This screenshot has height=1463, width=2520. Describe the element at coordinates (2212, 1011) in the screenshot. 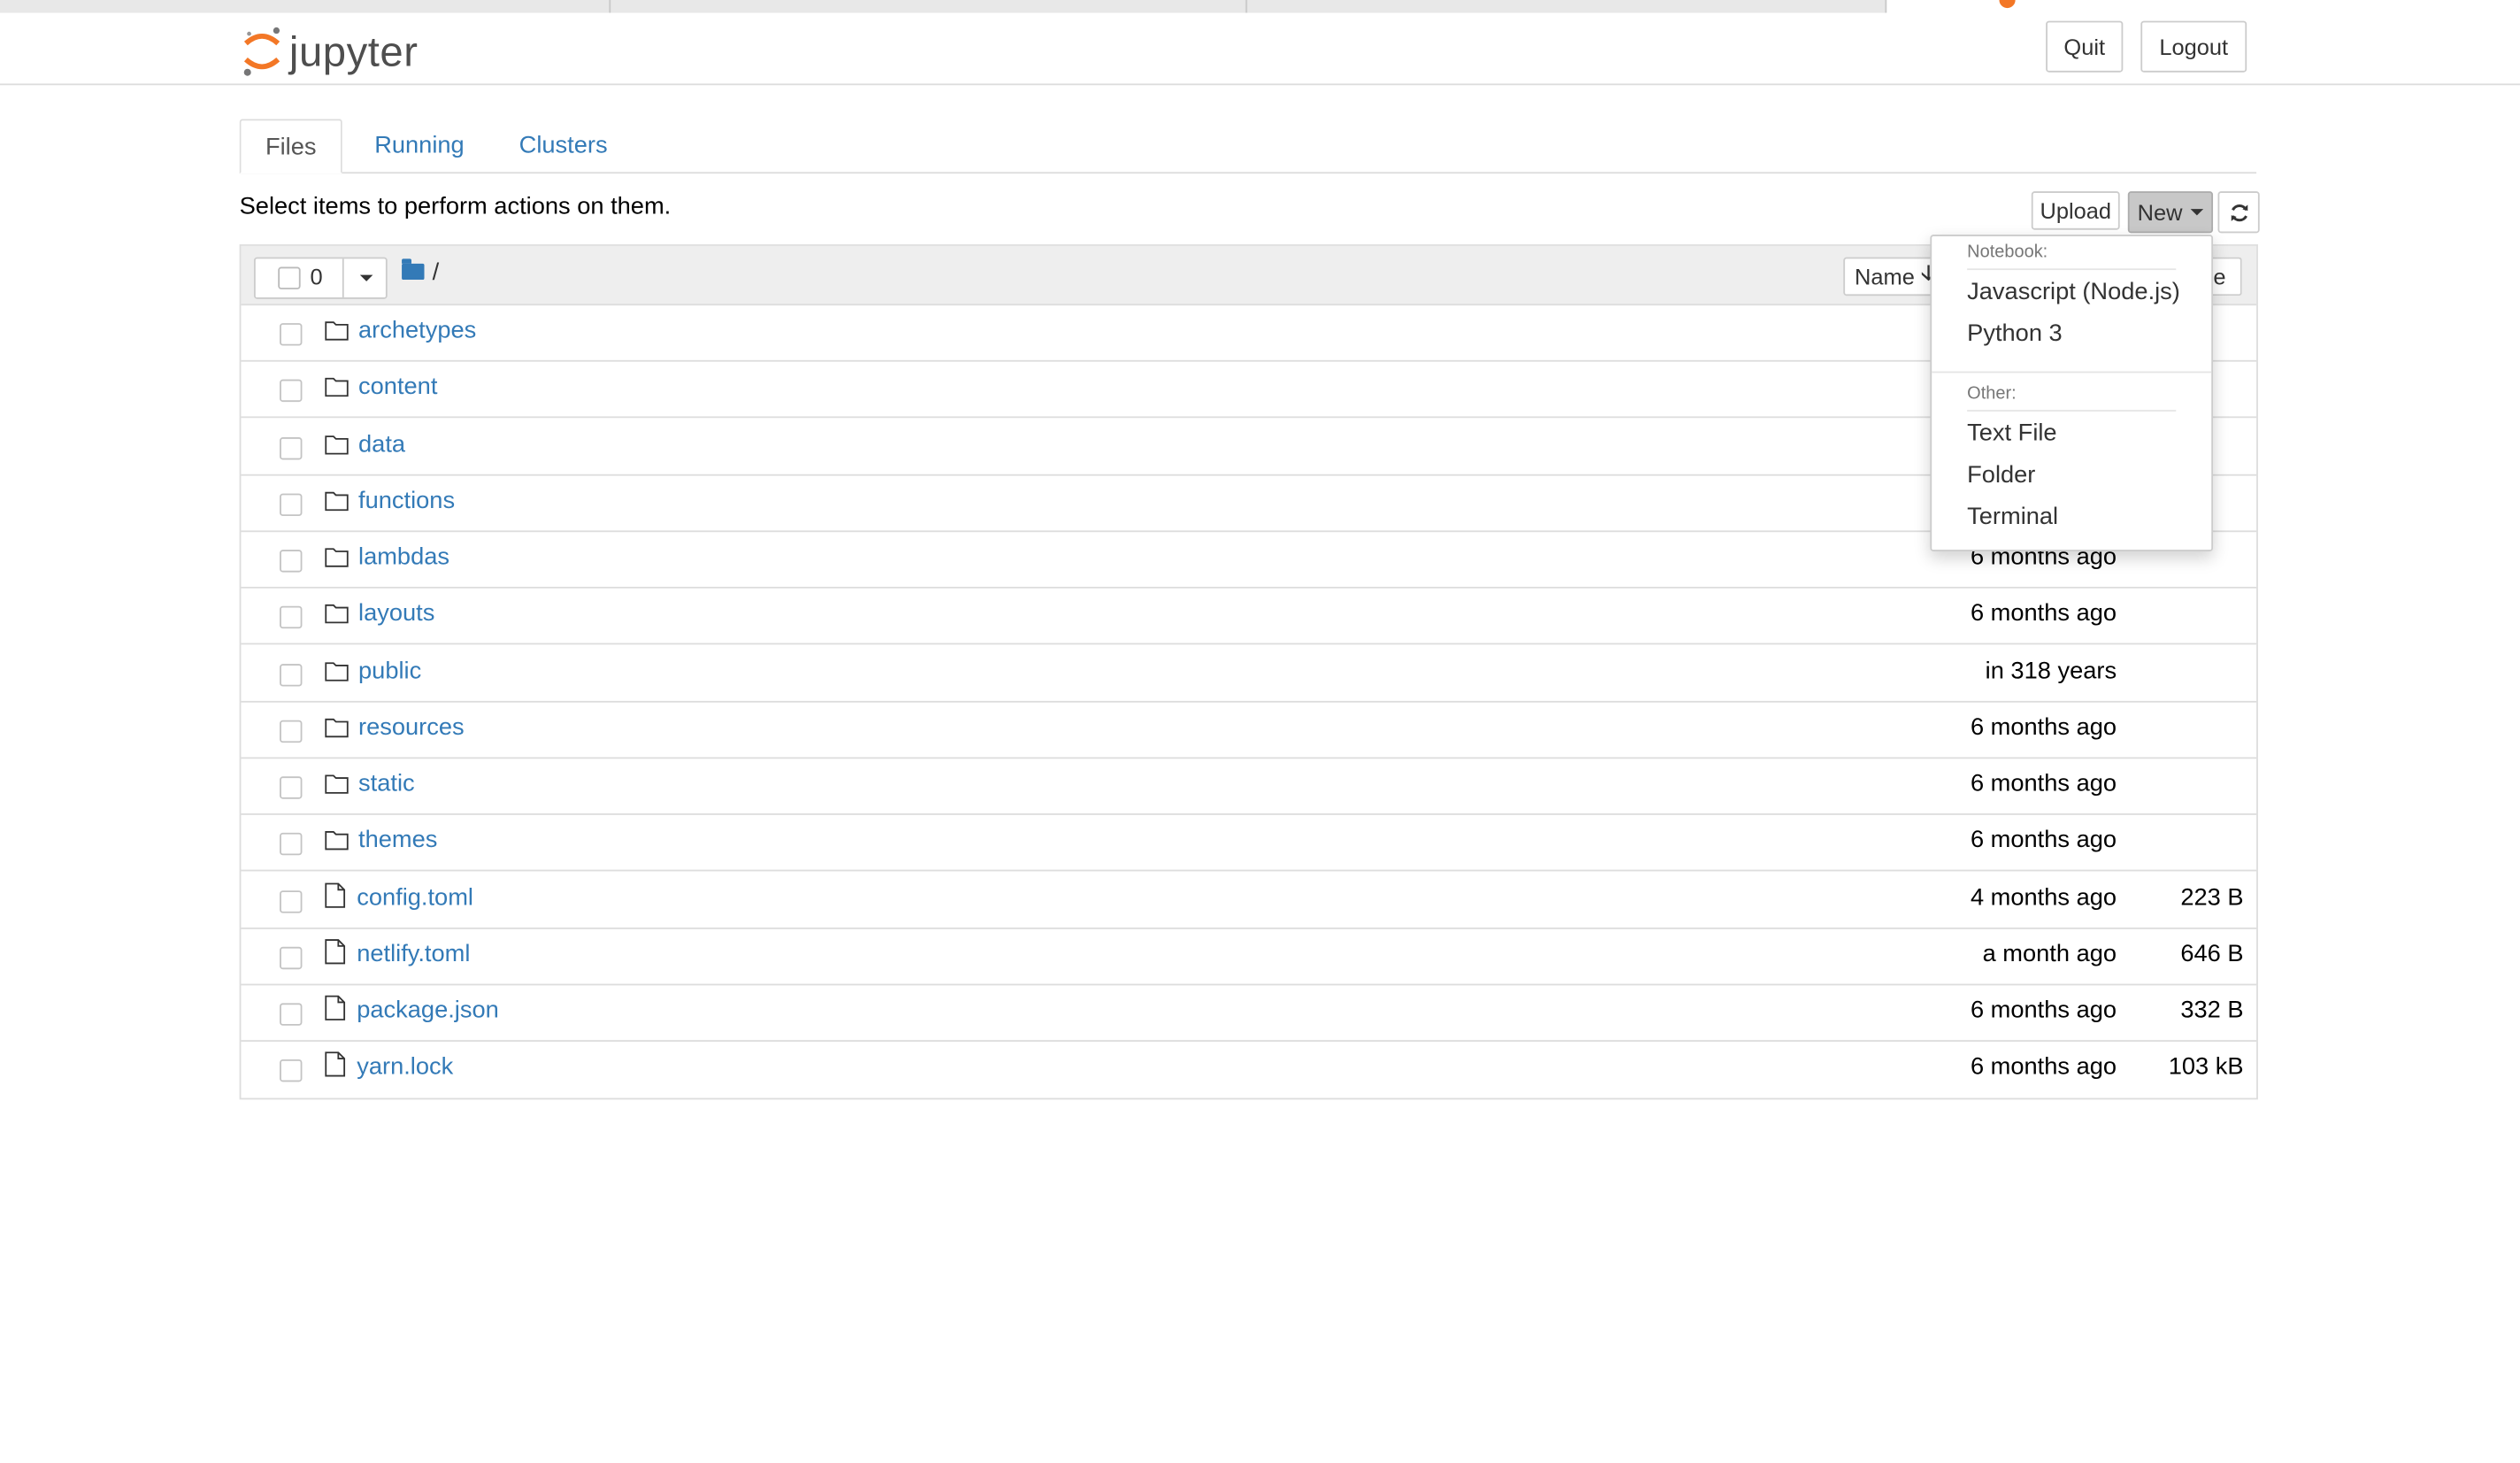

I see `file-size: 332 B` at that location.